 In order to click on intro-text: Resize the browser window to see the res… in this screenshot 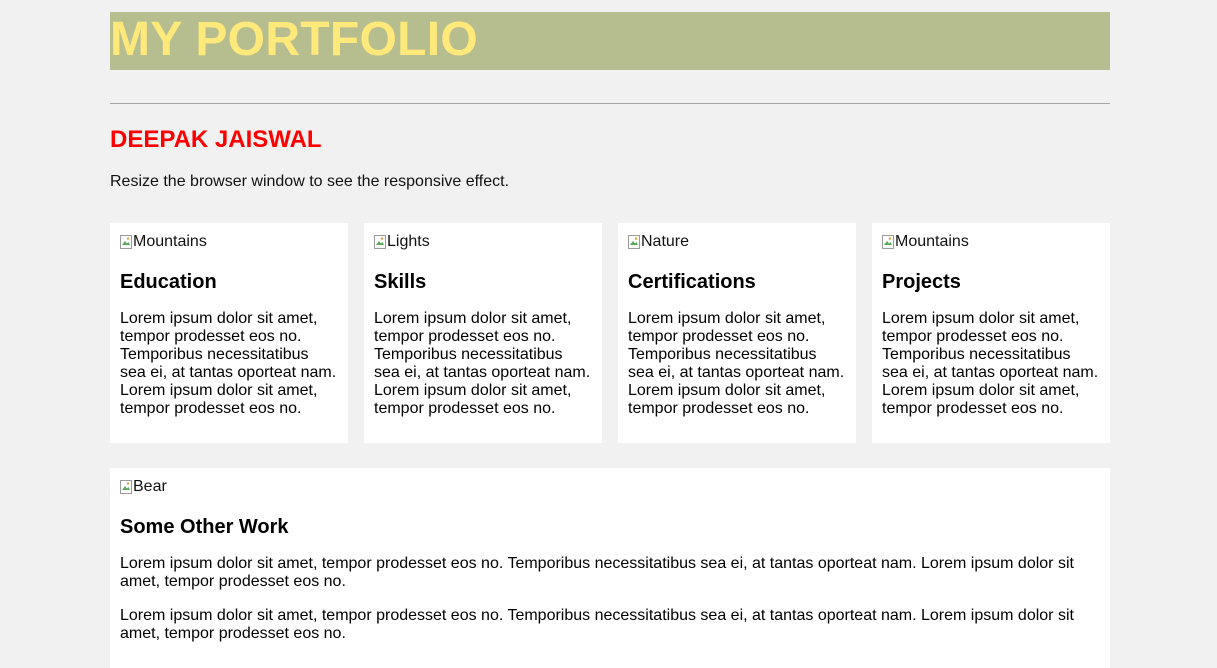, I will do `click(310, 181)`.